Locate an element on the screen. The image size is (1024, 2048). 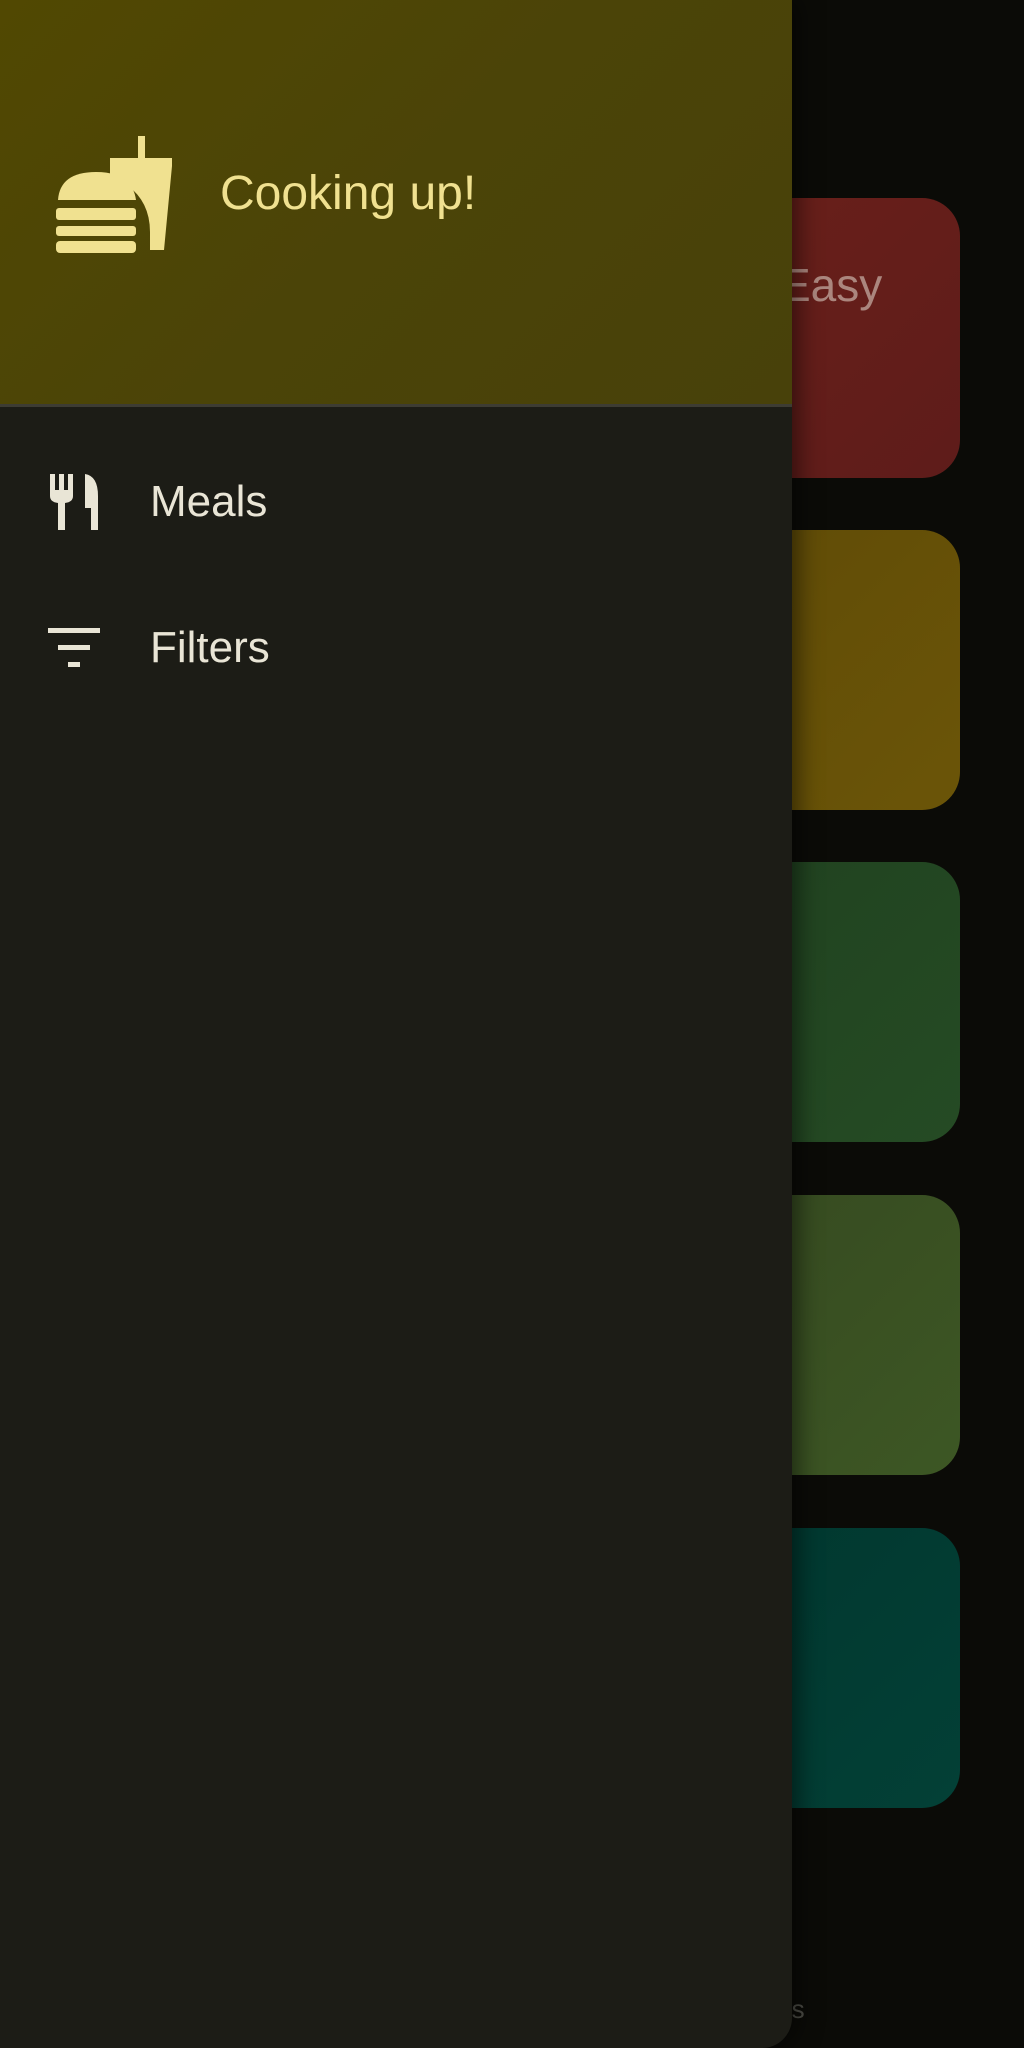
drawer-item-label: Filters is located at coordinates (210, 647).